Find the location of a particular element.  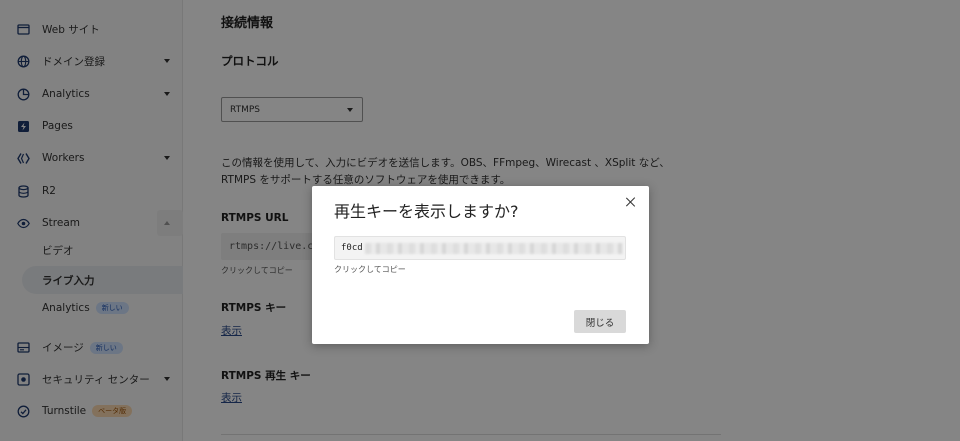

dialog-title: 再生キーを表示しますか? is located at coordinates (426, 211).